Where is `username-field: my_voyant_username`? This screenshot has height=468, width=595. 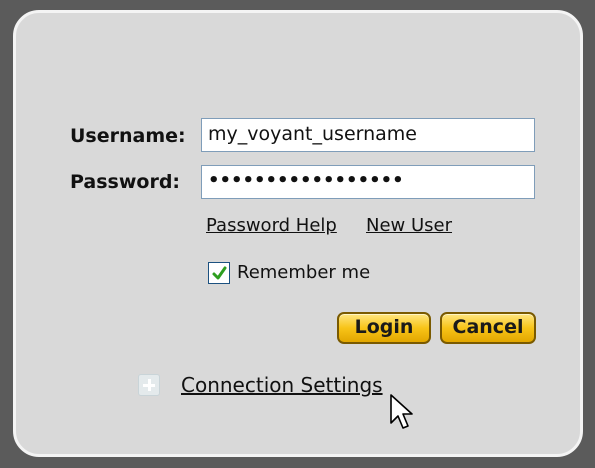 username-field: my_voyant_username is located at coordinates (368, 135).